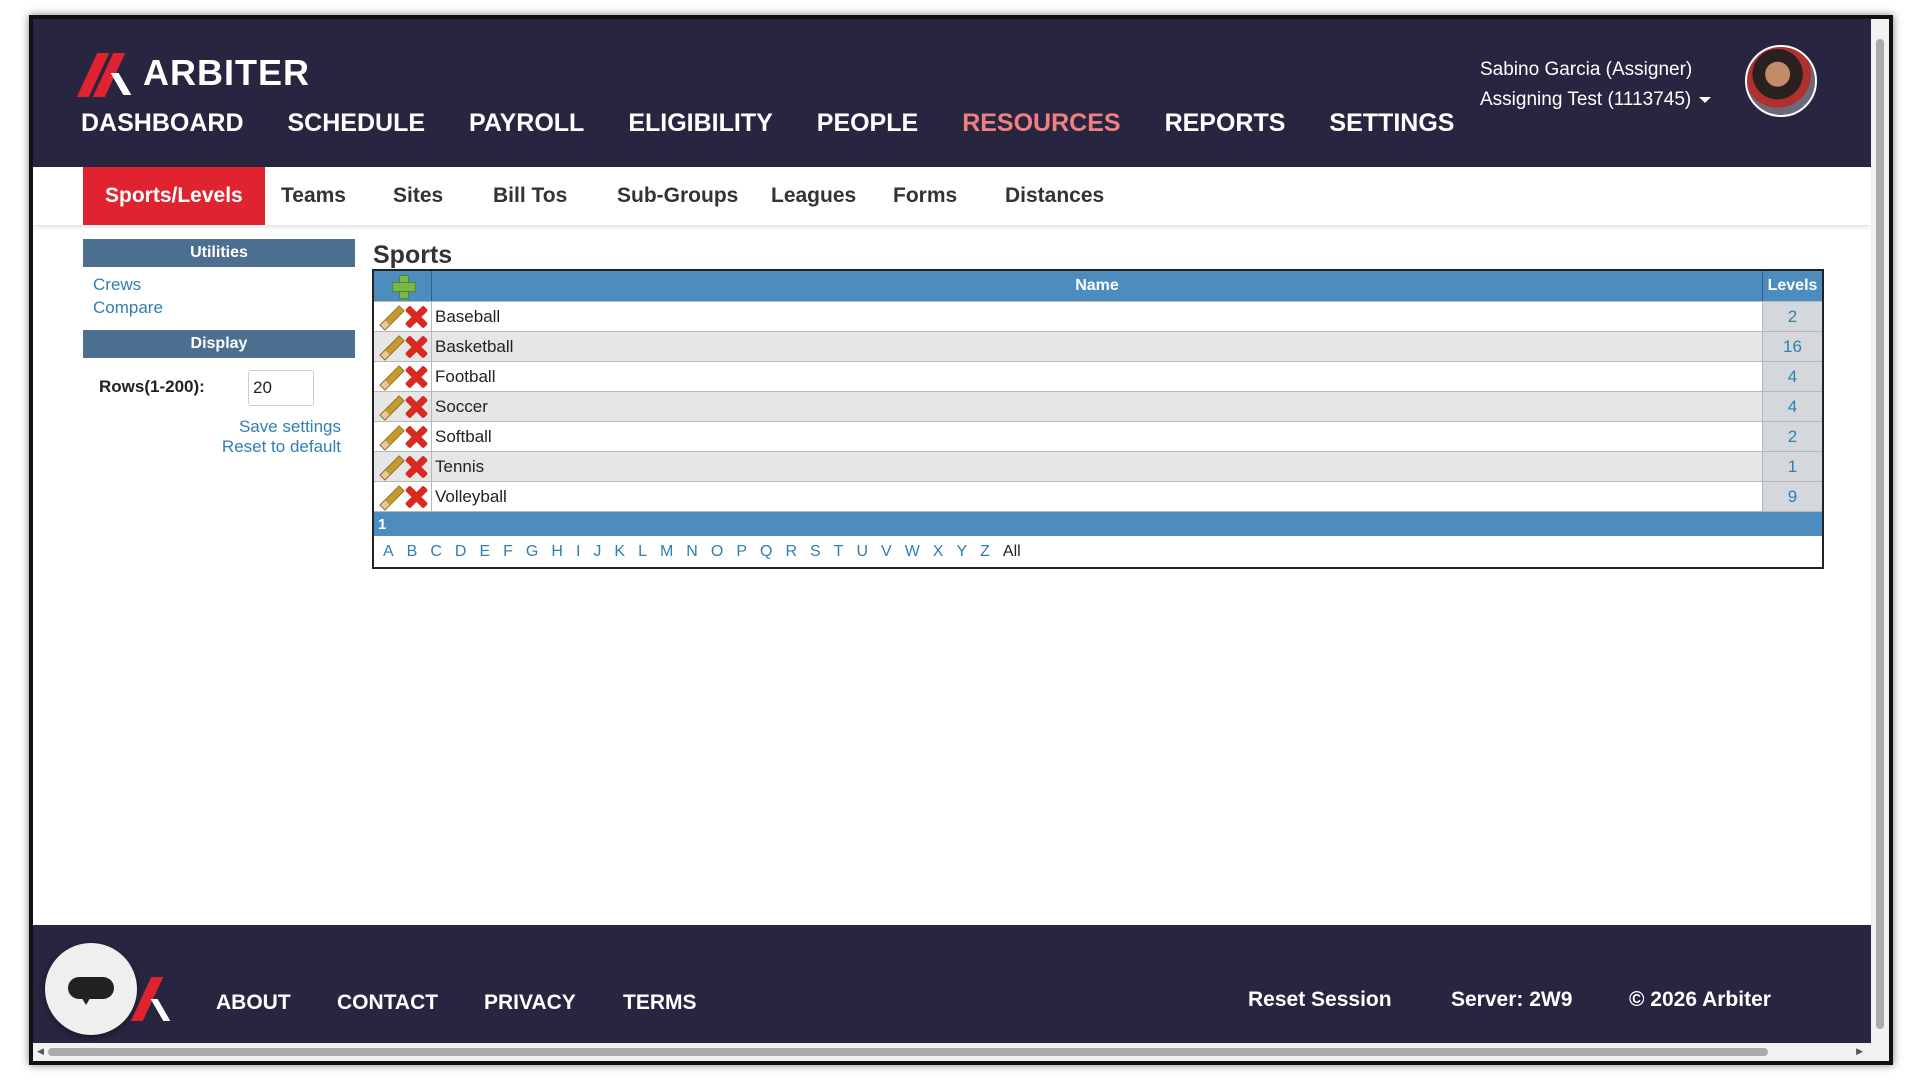 The width and height of the screenshot is (1920, 1080). Describe the element at coordinates (908, 1052) in the screenshot. I see `horizontal-scroll-thumb` at that location.